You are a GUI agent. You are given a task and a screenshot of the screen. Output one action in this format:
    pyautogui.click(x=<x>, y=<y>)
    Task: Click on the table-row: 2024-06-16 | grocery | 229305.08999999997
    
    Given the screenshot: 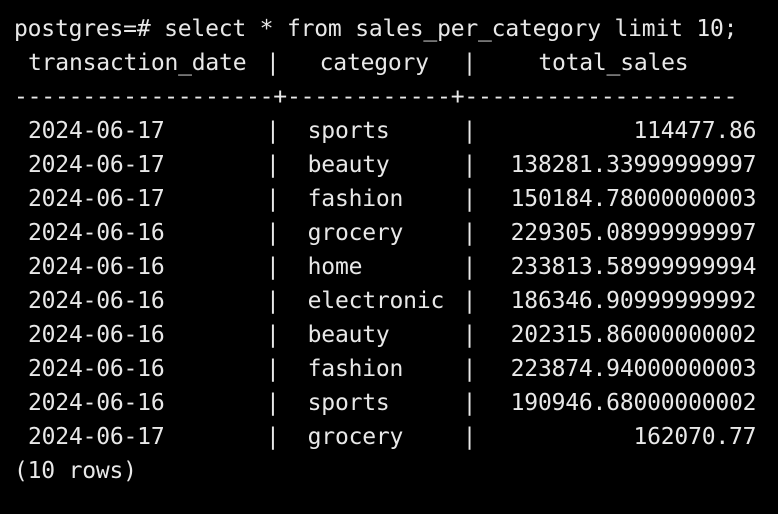 What is the action you would take?
    pyautogui.click(x=396, y=233)
    